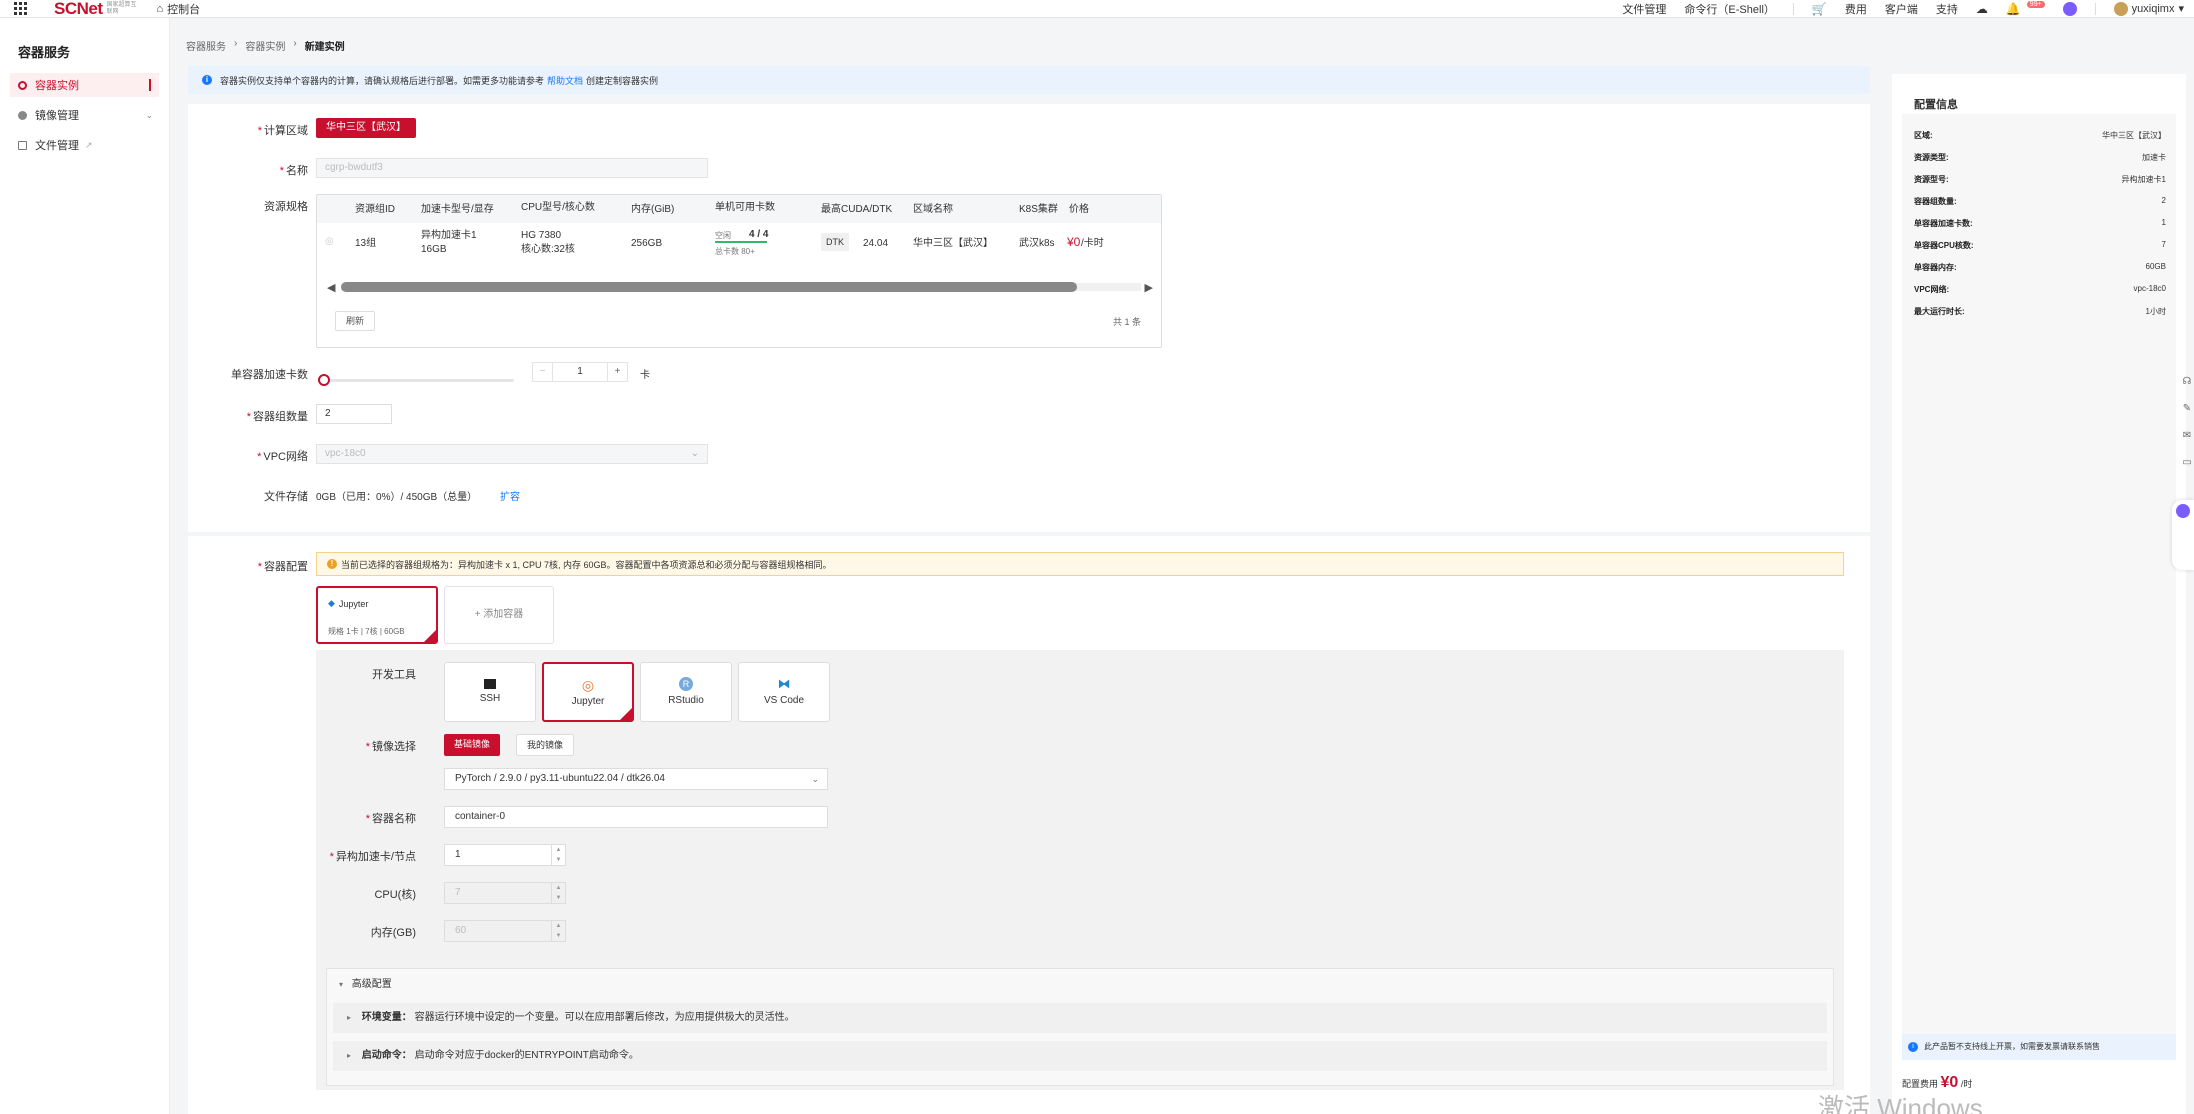 This screenshot has width=2194, height=1114. What do you see at coordinates (512, 454) in the screenshot?
I see `vpc-select: vpc-18c0 ⌄` at bounding box center [512, 454].